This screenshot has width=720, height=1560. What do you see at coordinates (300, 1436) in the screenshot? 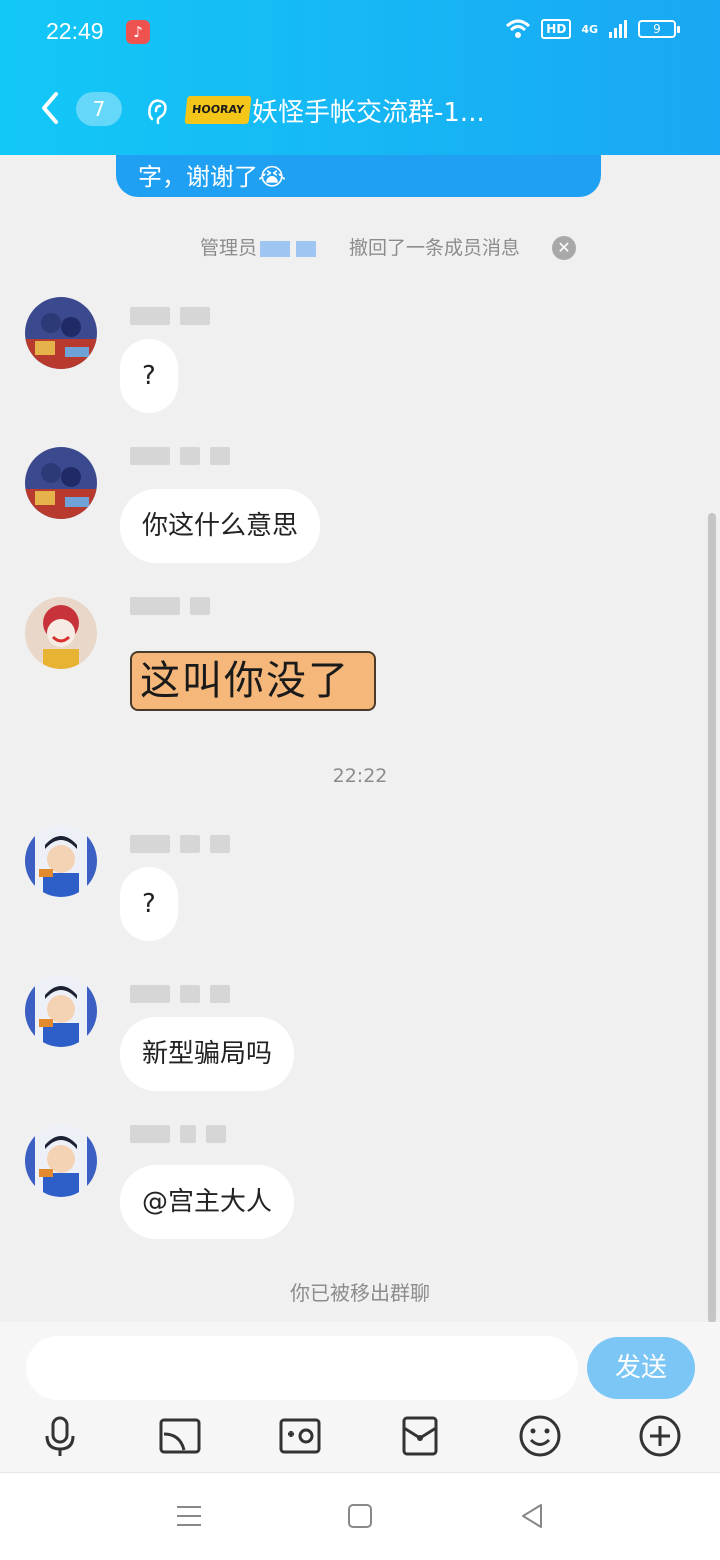
I see `photo-icon` at bounding box center [300, 1436].